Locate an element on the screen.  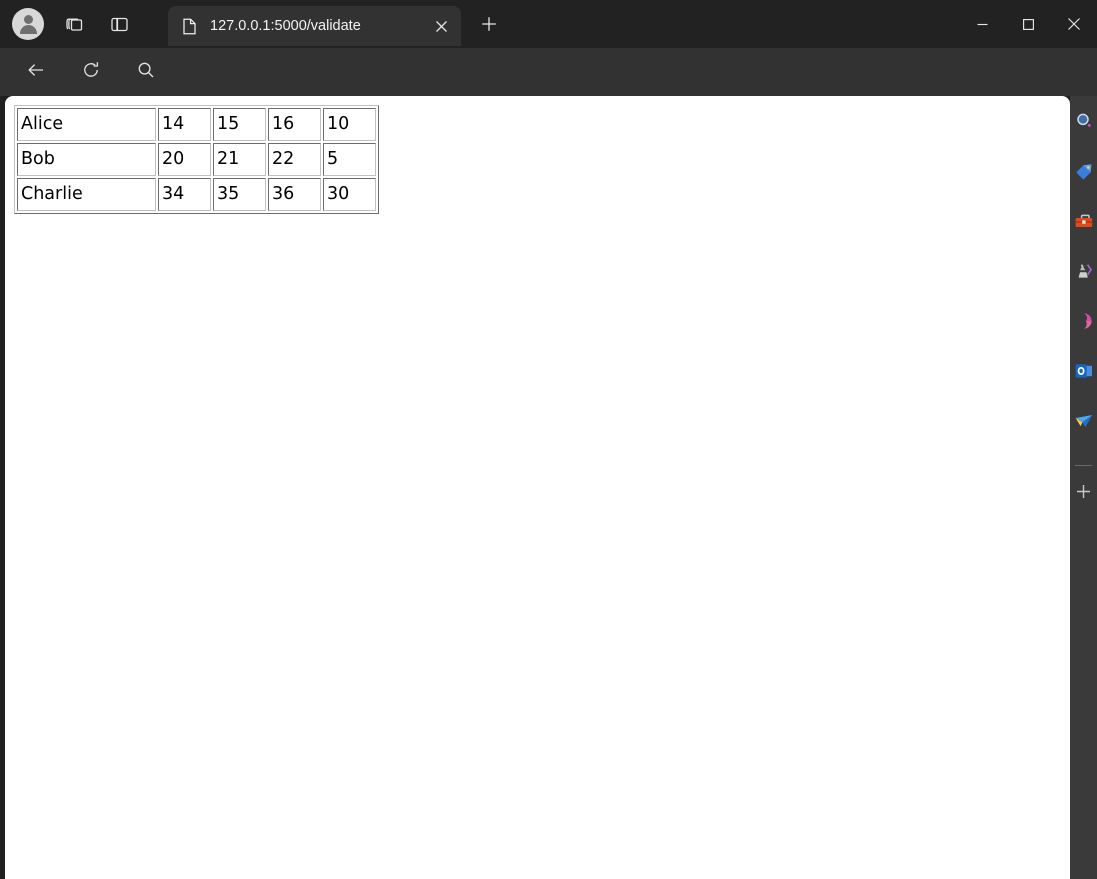
briefcase-icon is located at coordinates (1084, 223).